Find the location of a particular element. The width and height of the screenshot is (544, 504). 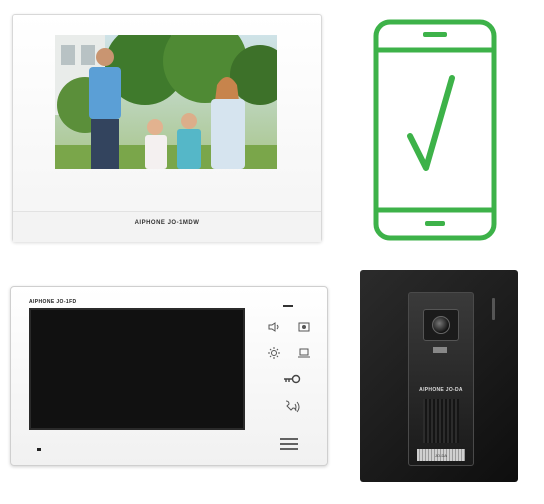

family-photo is located at coordinates (166, 102).